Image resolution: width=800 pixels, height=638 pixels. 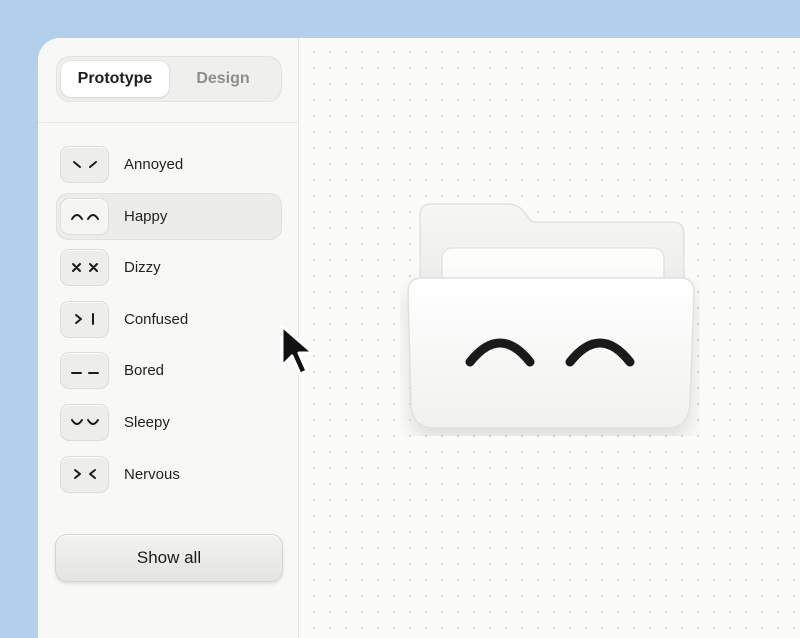 What do you see at coordinates (152, 474) in the screenshot?
I see `emotion-label: Nervous` at bounding box center [152, 474].